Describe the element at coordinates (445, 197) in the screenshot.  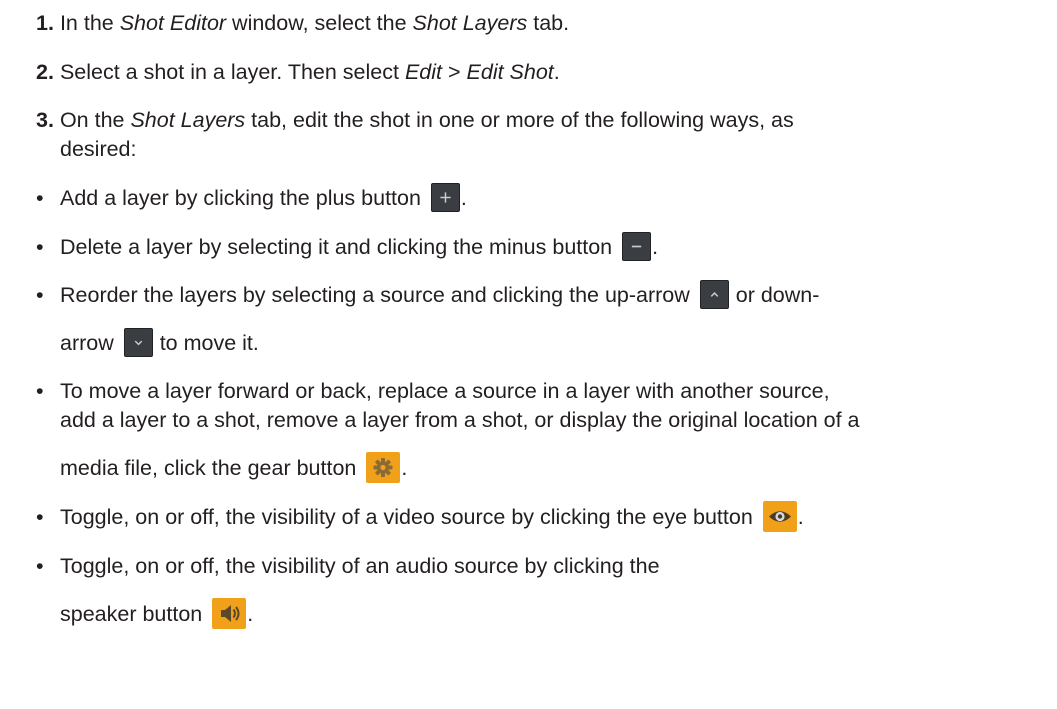
I see `plus-icon` at that location.